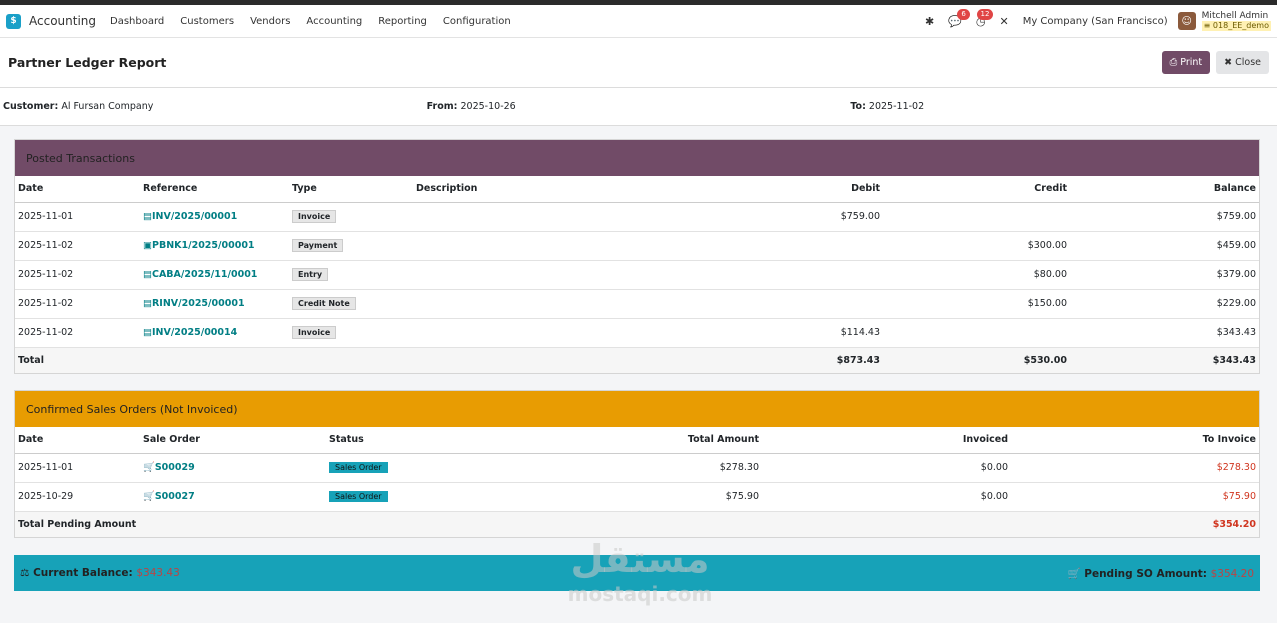 The height and width of the screenshot is (623, 1277). I want to click on page-title: Partner Ledger Report, so click(87, 62).